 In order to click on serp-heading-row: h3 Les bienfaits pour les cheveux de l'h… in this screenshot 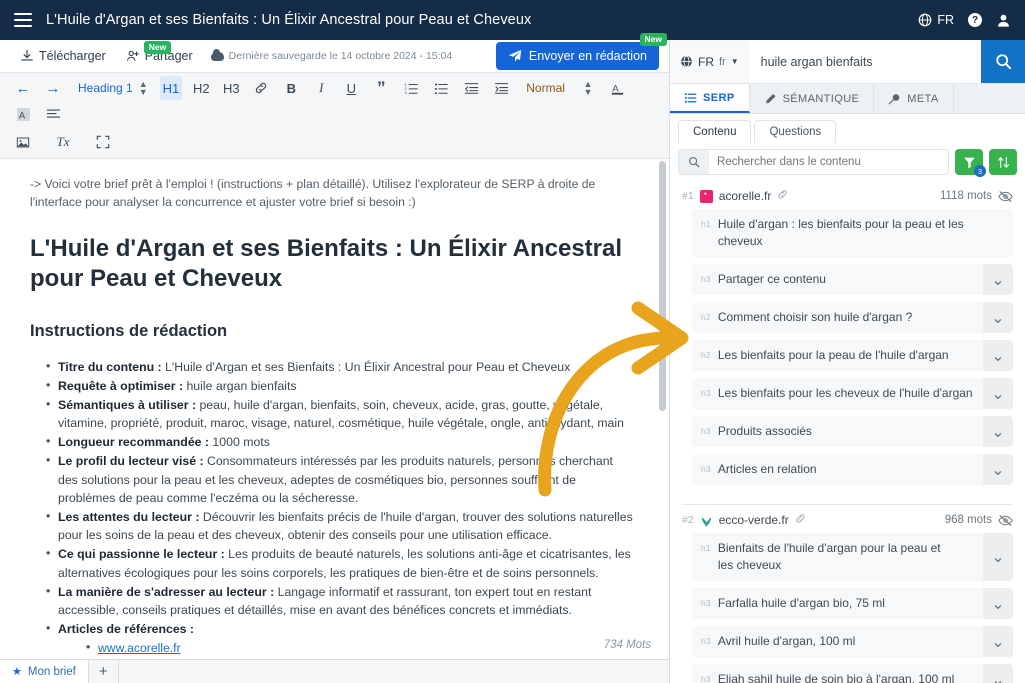, I will do `click(852, 394)`.